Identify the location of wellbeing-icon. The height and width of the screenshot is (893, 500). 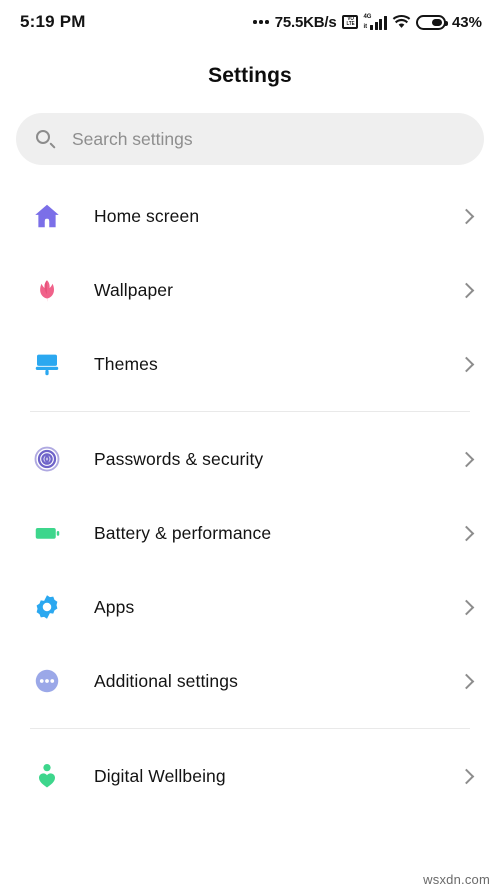
(47, 776).